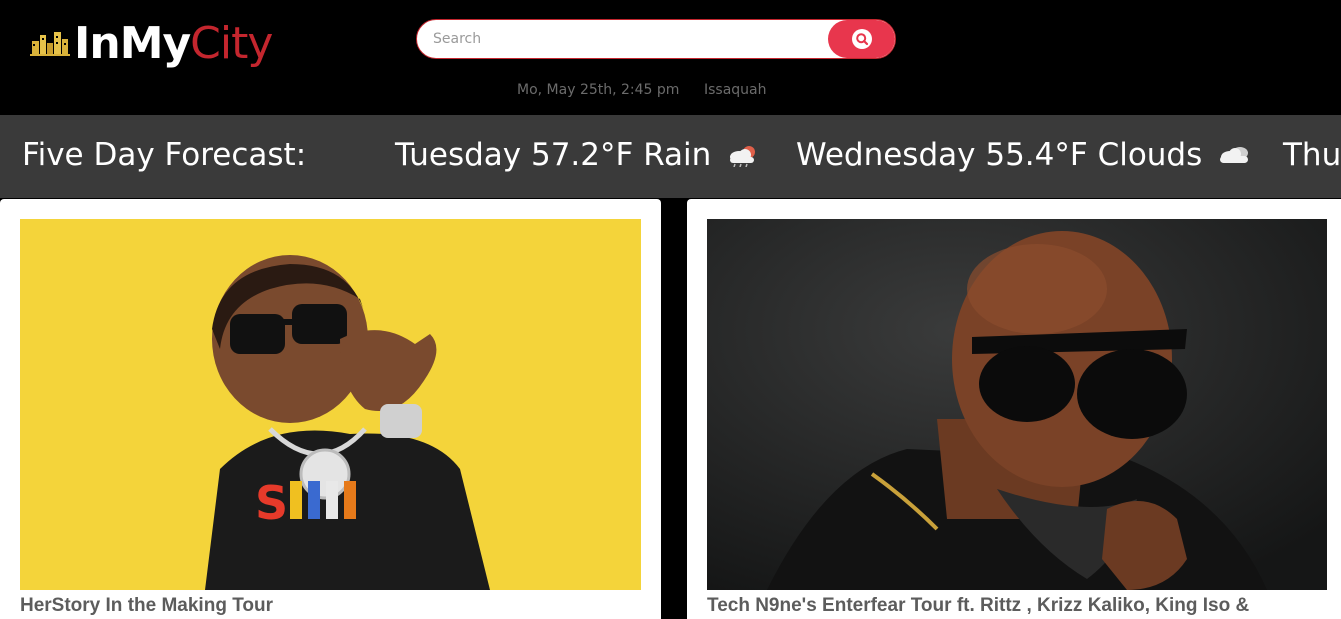  Describe the element at coordinates (132, 43) in the screenshot. I see `logo-text-inmy: InMy` at that location.